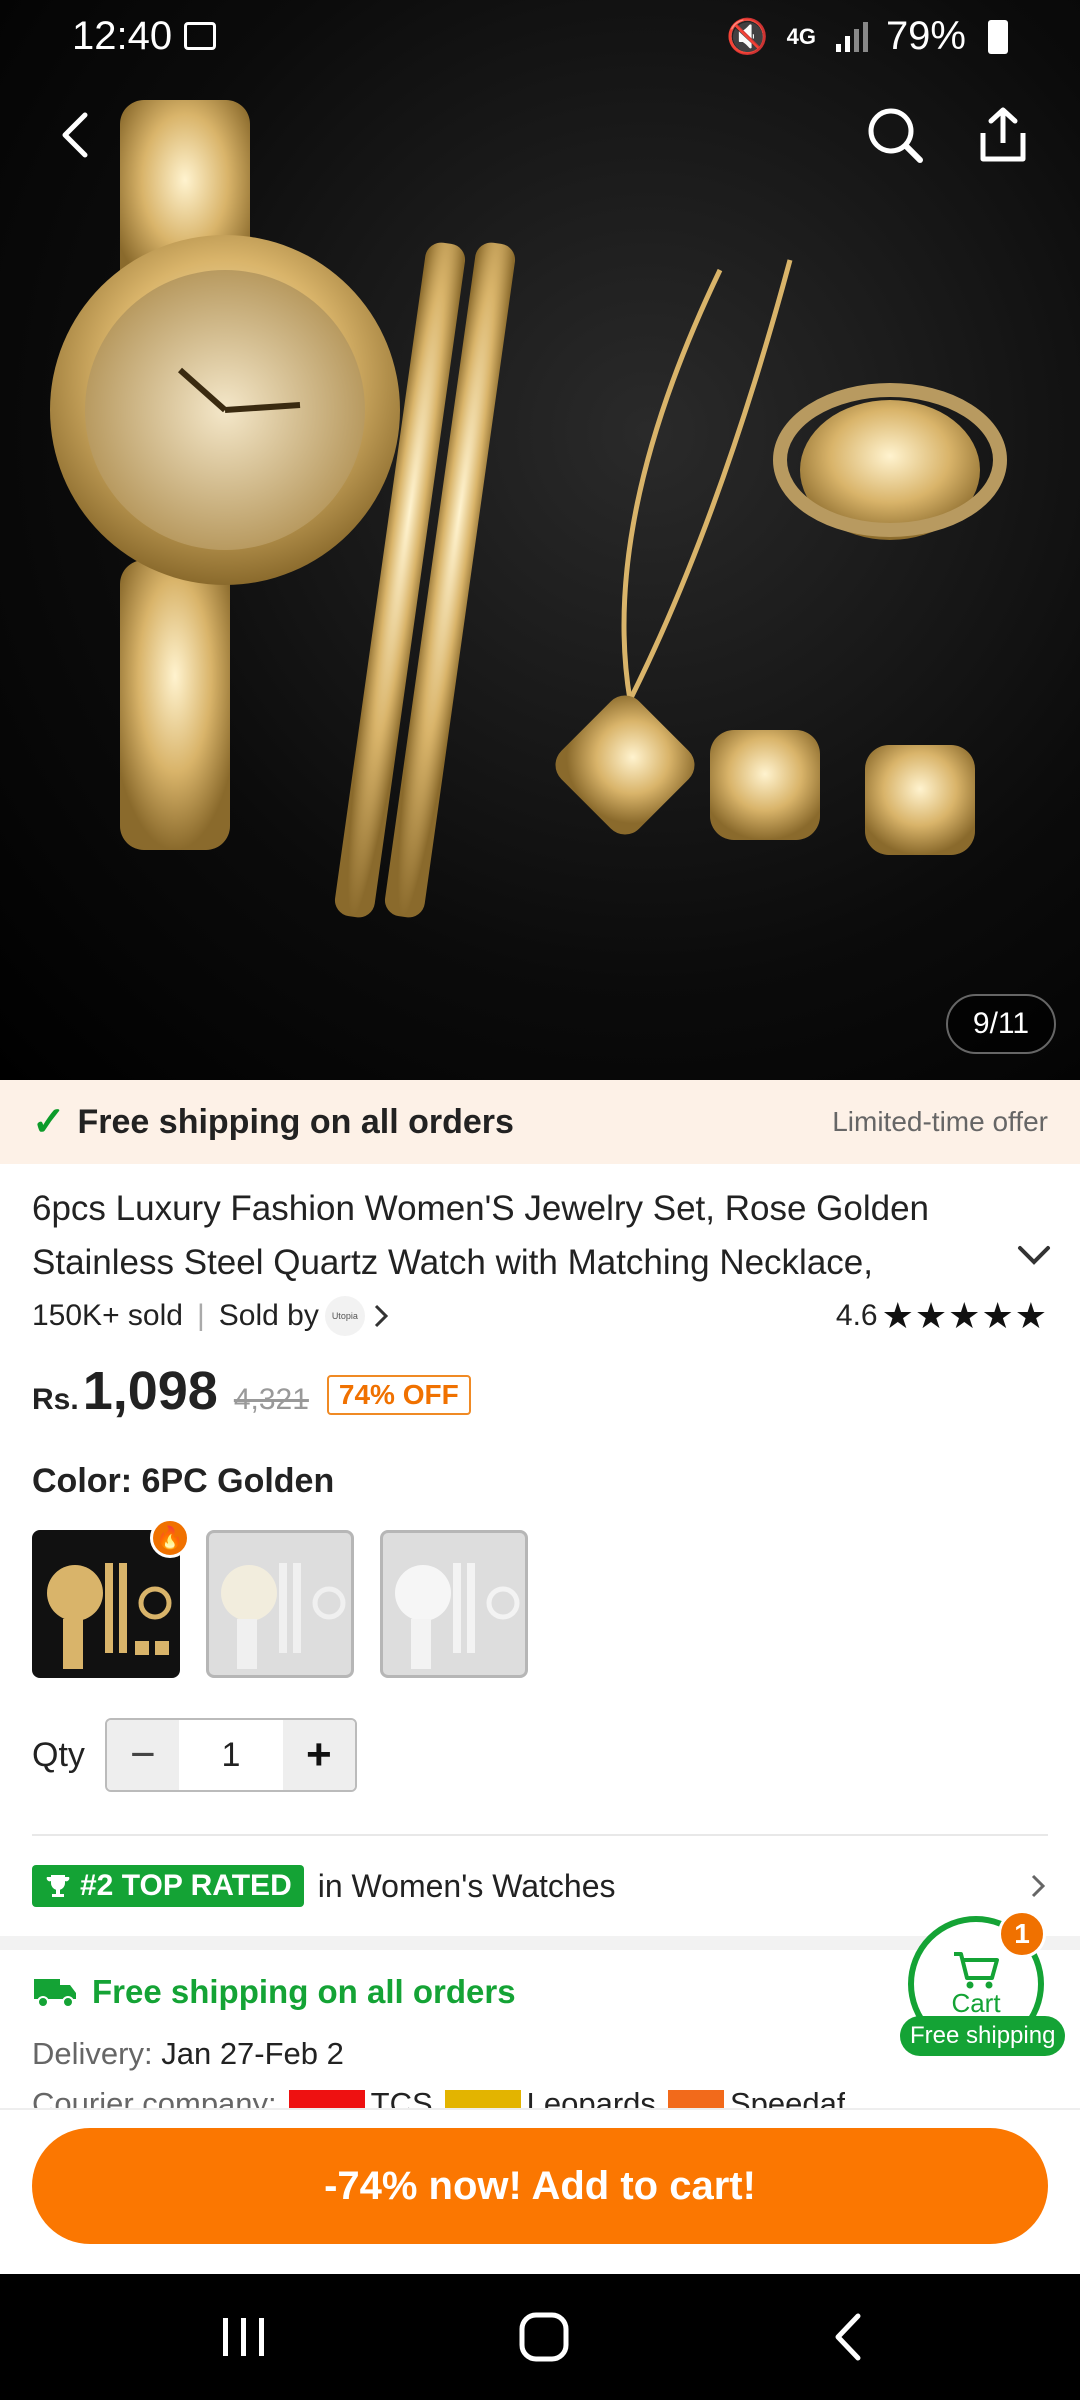 The image size is (1080, 2400). I want to click on cart-free-shipping-badge: Free shipping, so click(983, 2036).